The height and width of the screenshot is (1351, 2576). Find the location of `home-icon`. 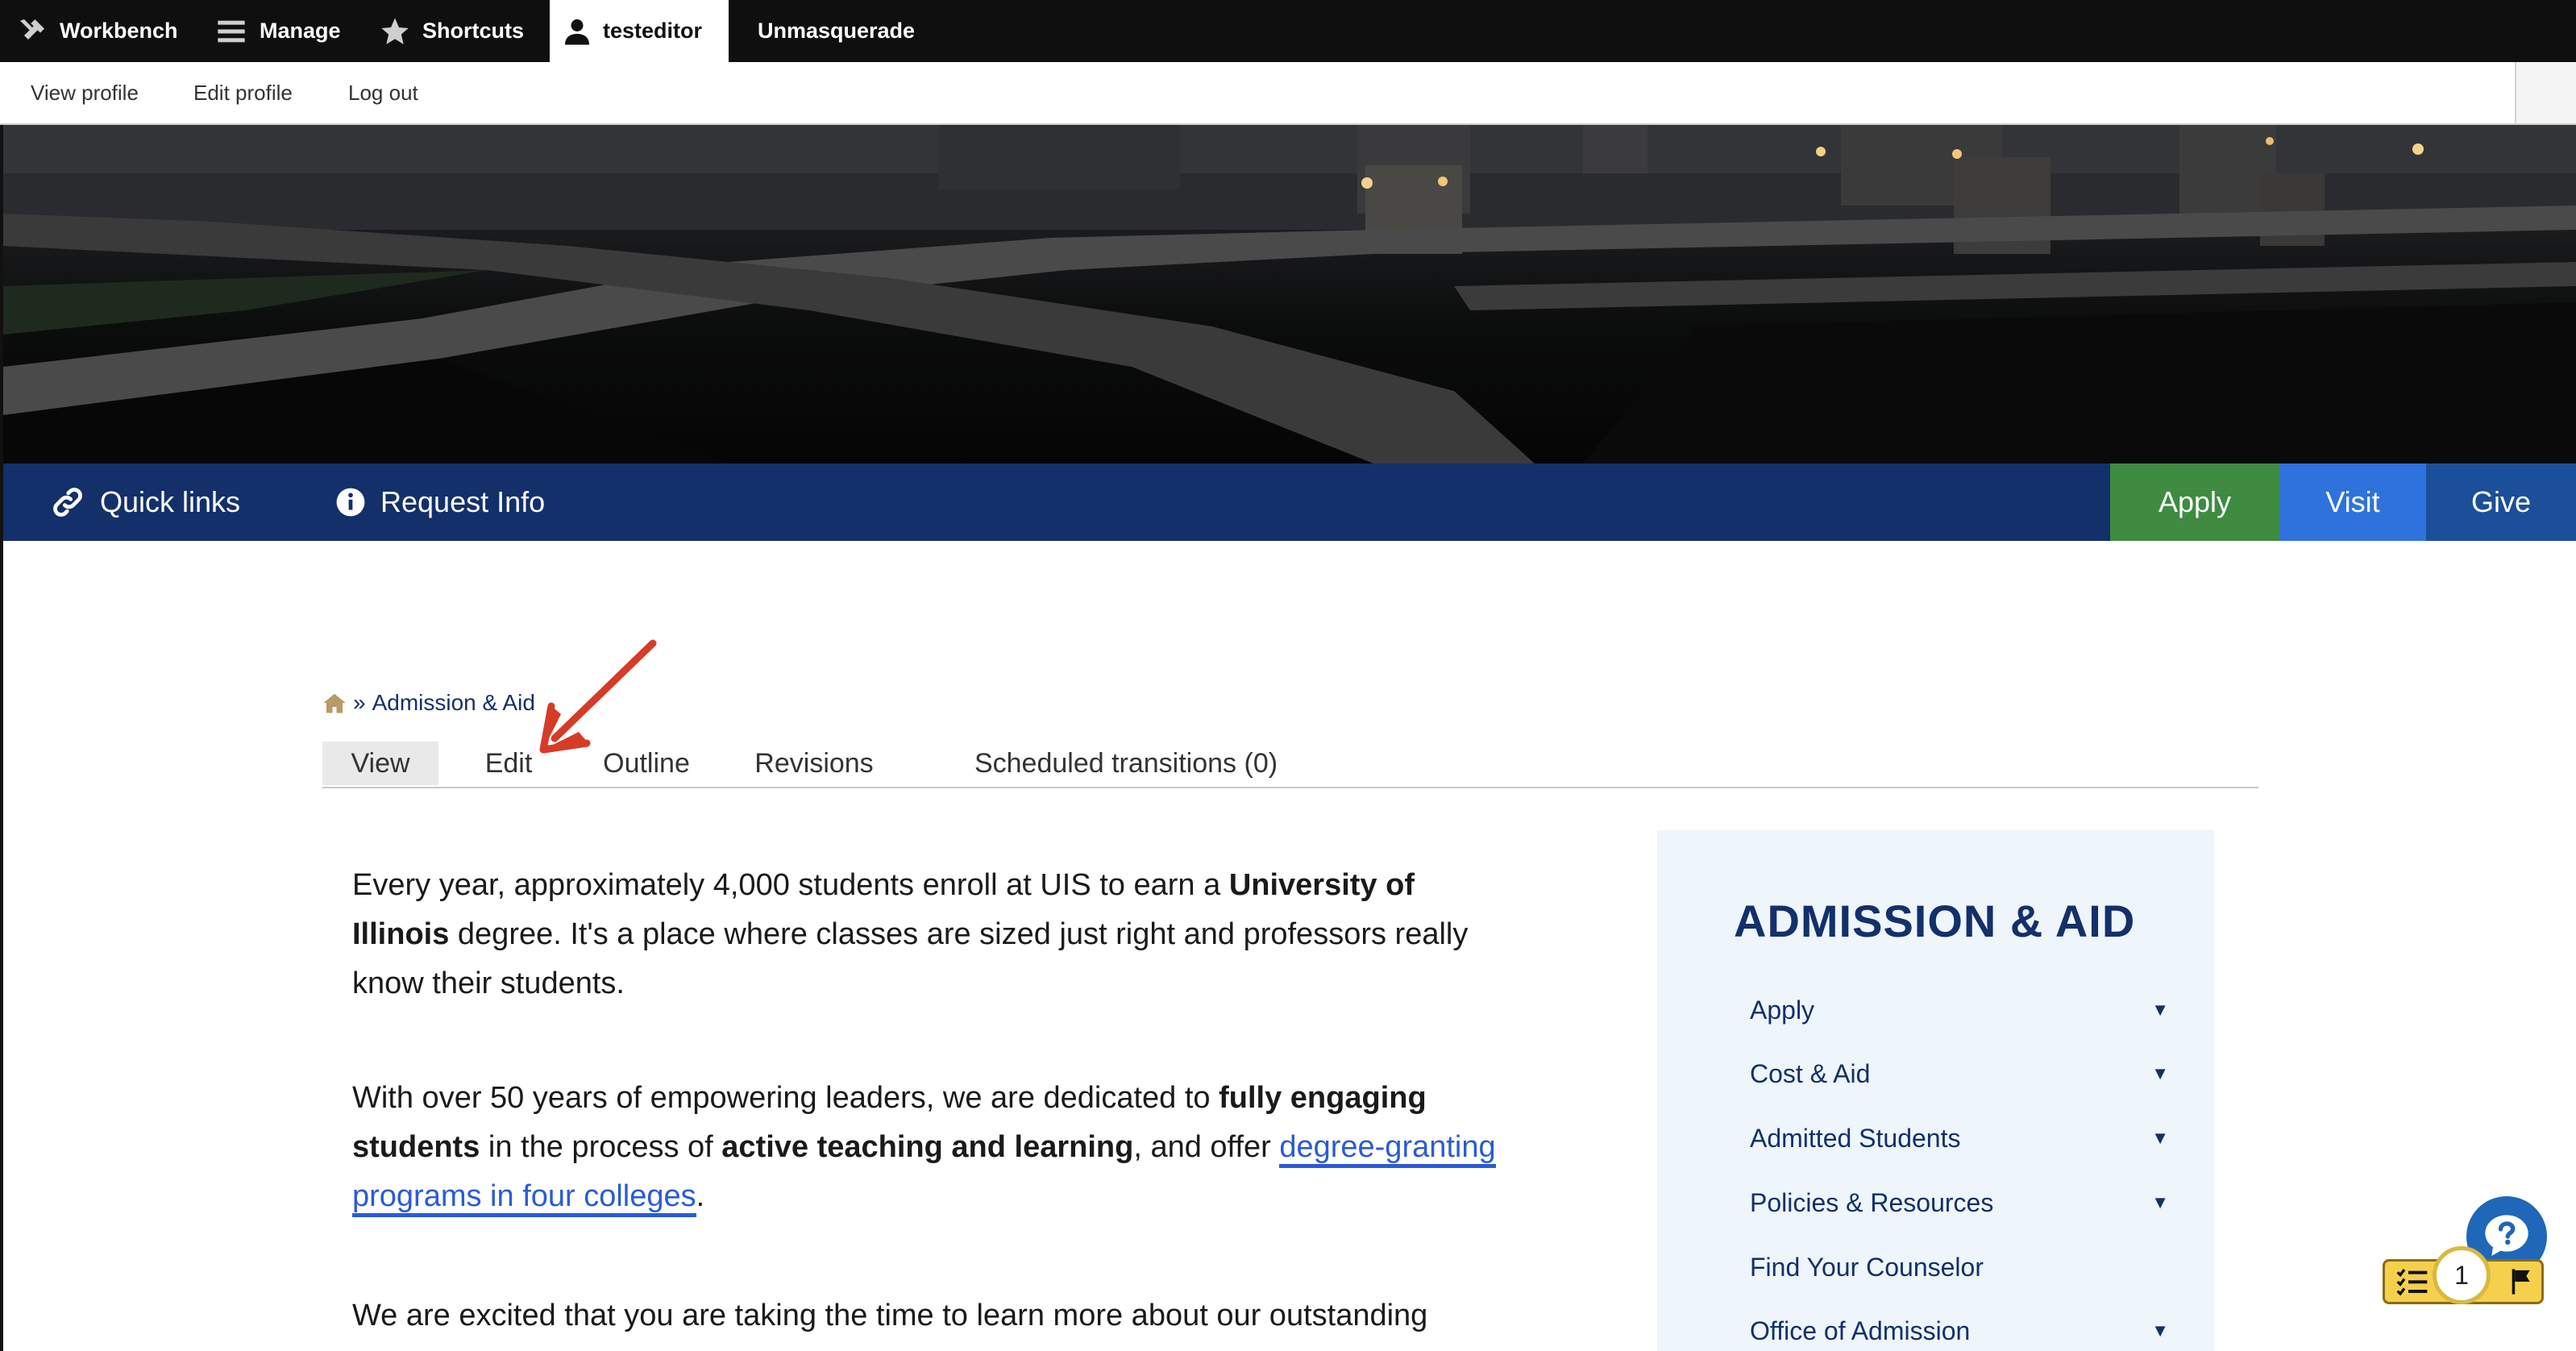

home-icon is located at coordinates (334, 703).